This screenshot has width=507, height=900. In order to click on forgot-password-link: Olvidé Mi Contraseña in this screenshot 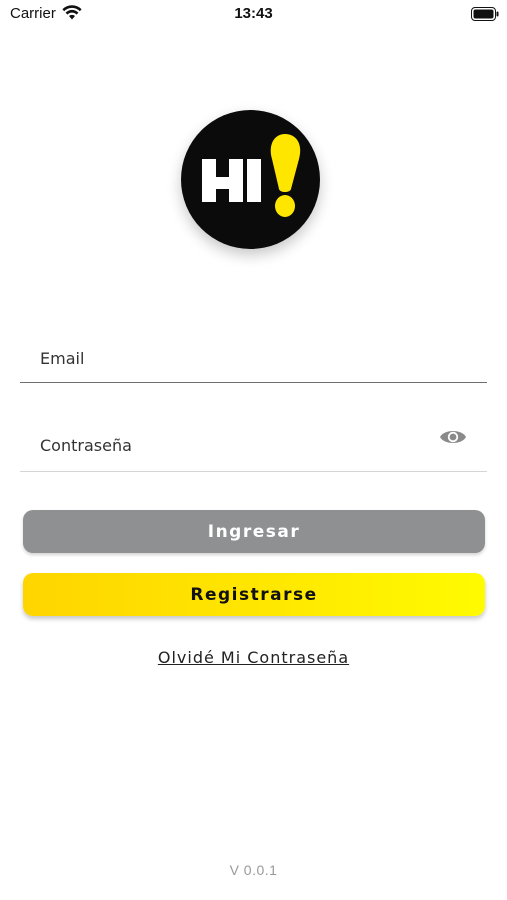, I will do `click(253, 657)`.